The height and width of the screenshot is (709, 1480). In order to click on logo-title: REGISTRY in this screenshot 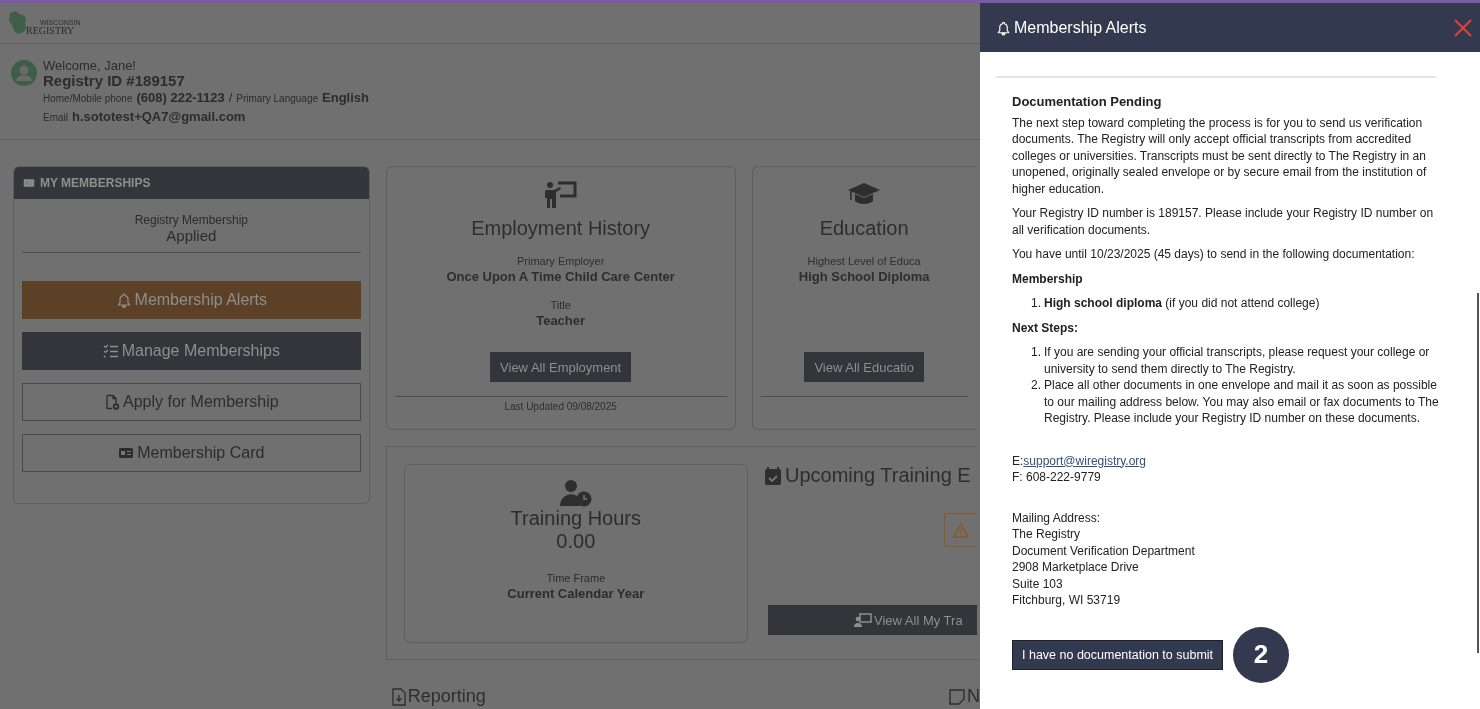, I will do `click(51, 31)`.